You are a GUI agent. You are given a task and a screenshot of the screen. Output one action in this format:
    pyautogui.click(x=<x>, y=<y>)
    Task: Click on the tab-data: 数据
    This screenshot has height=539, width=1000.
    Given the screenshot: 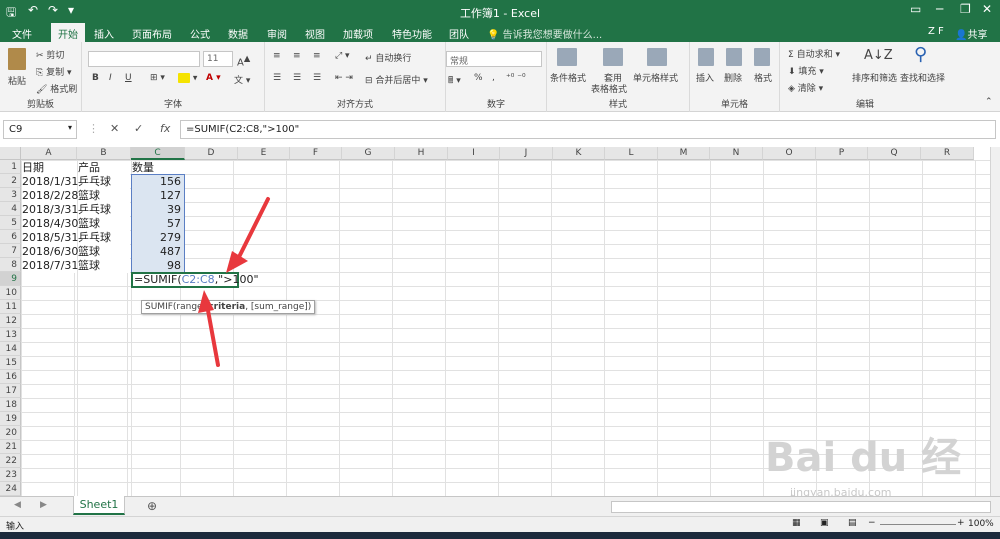 What is the action you would take?
    pyautogui.click(x=238, y=33)
    